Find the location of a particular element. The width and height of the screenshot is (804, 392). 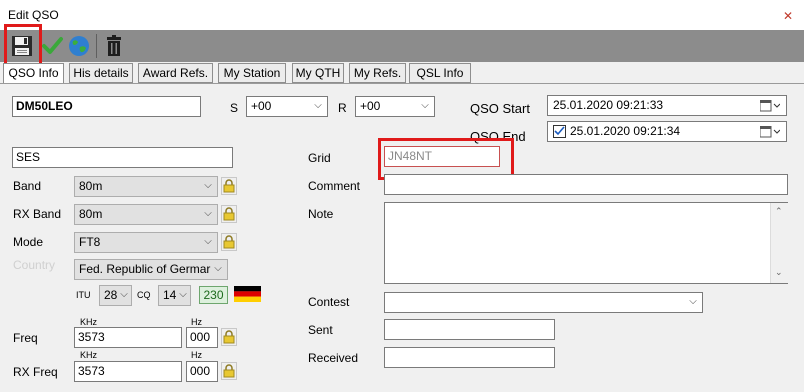

note-label: Note is located at coordinates (321, 214).